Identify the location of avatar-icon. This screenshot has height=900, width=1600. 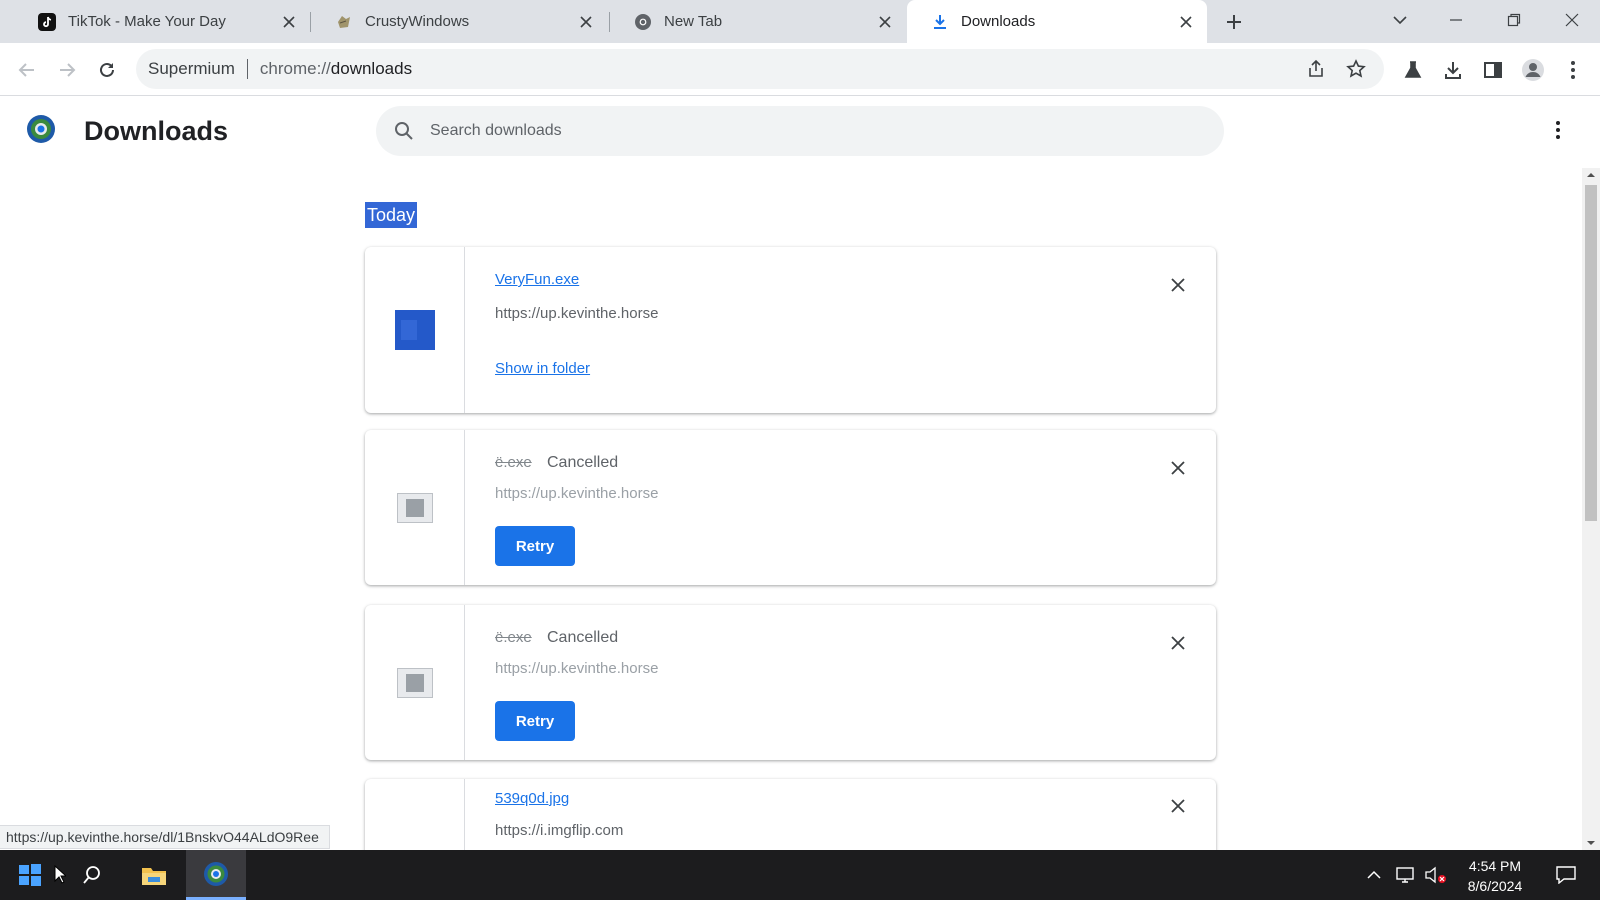
(1533, 70).